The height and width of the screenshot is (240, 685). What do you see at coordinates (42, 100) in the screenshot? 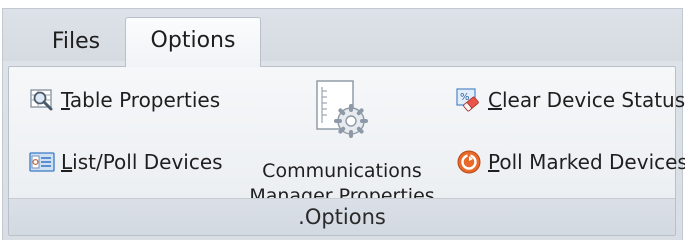
I see `magnifier-table-icon` at bounding box center [42, 100].